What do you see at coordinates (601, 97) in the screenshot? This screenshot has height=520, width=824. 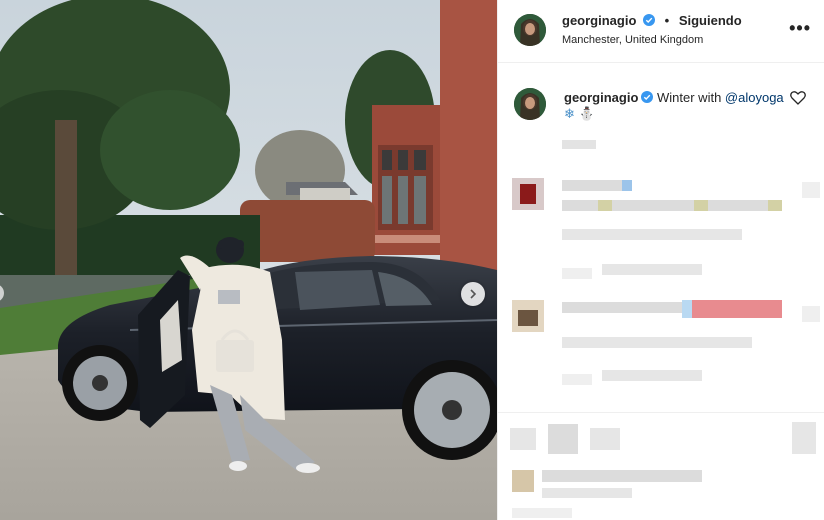 I see `caption-username: georginagio` at bounding box center [601, 97].